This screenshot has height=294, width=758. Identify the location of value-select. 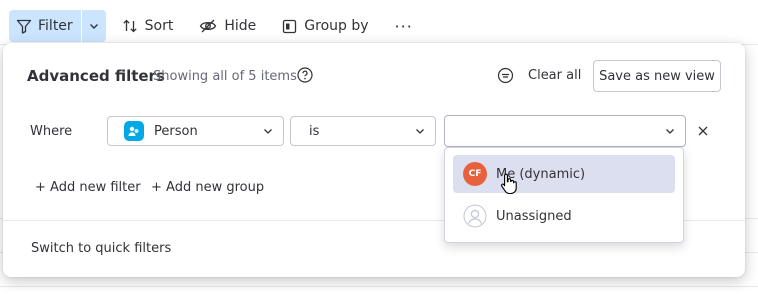
(565, 131).